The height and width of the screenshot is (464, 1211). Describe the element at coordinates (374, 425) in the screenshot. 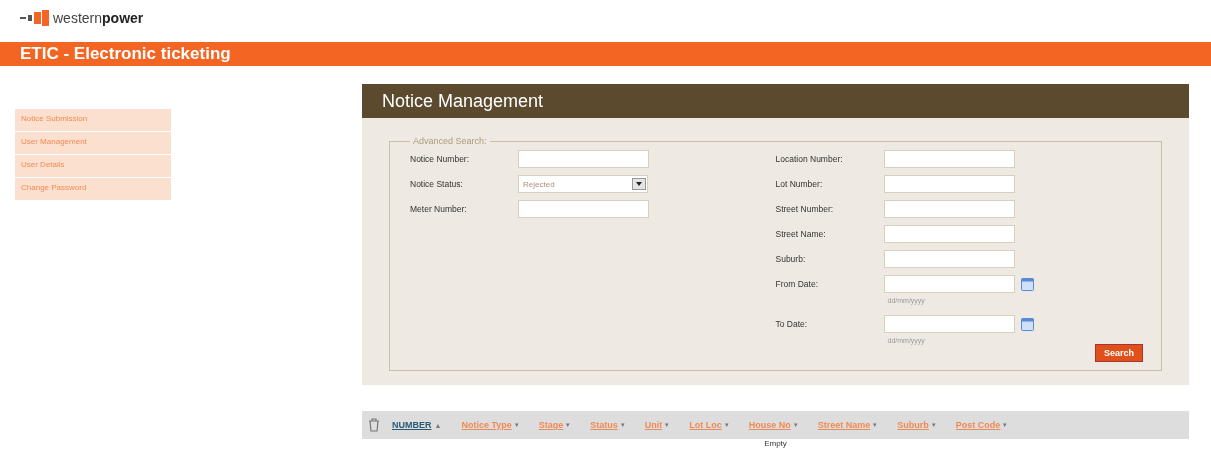

I see `trash-icon` at that location.